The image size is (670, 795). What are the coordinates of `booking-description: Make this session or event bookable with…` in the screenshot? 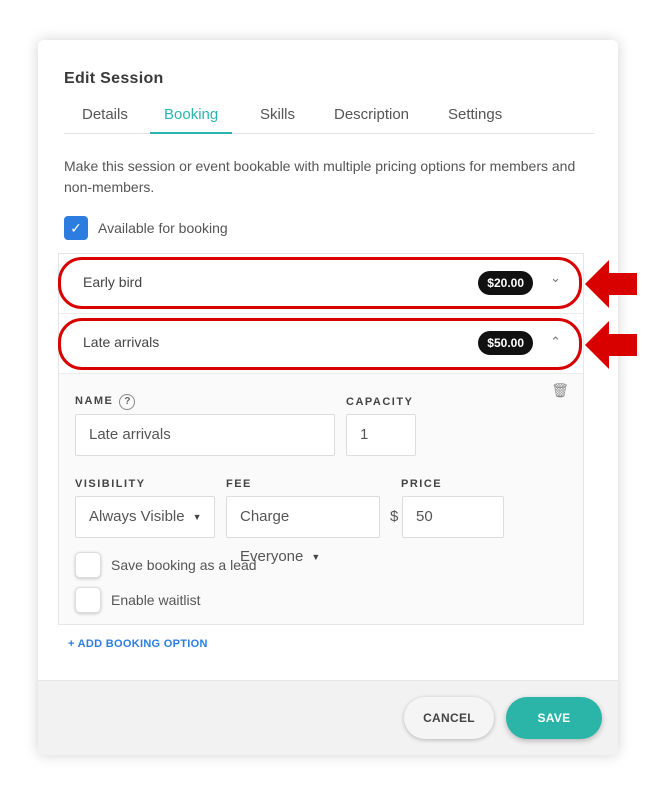 It's located at (320, 176).